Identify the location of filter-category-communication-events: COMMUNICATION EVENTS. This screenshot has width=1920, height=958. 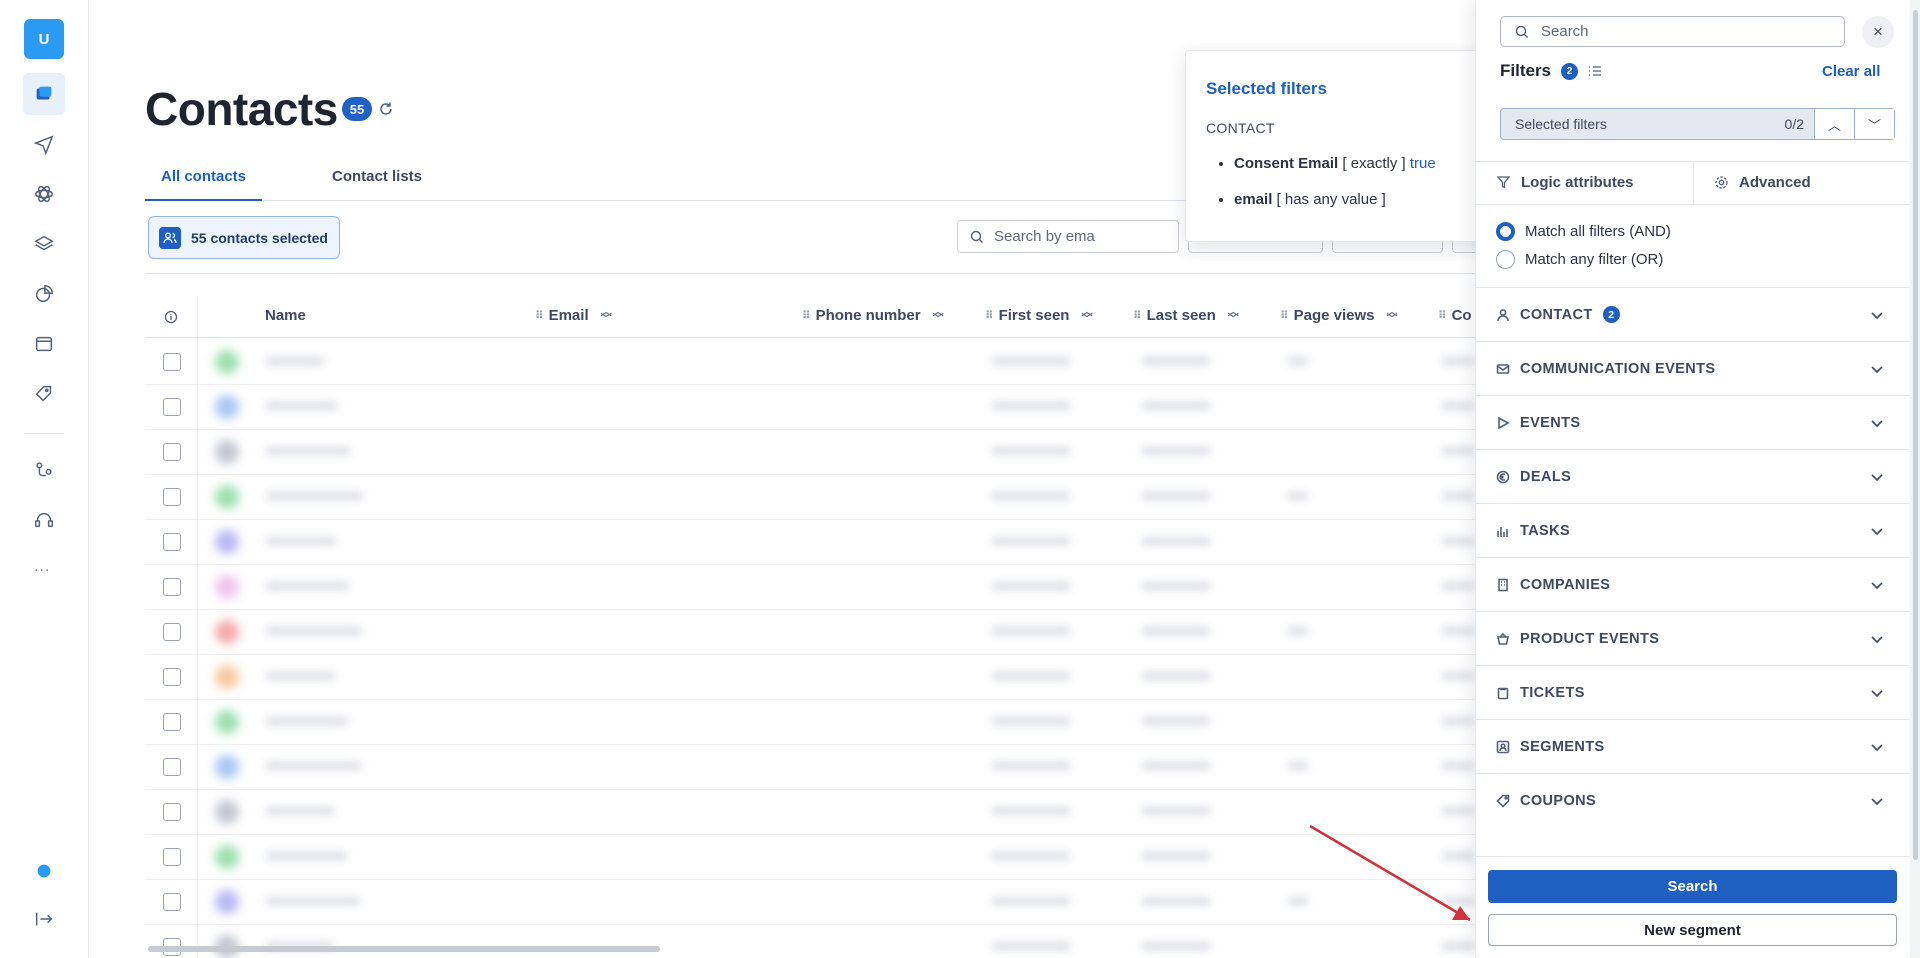
(1693, 368).